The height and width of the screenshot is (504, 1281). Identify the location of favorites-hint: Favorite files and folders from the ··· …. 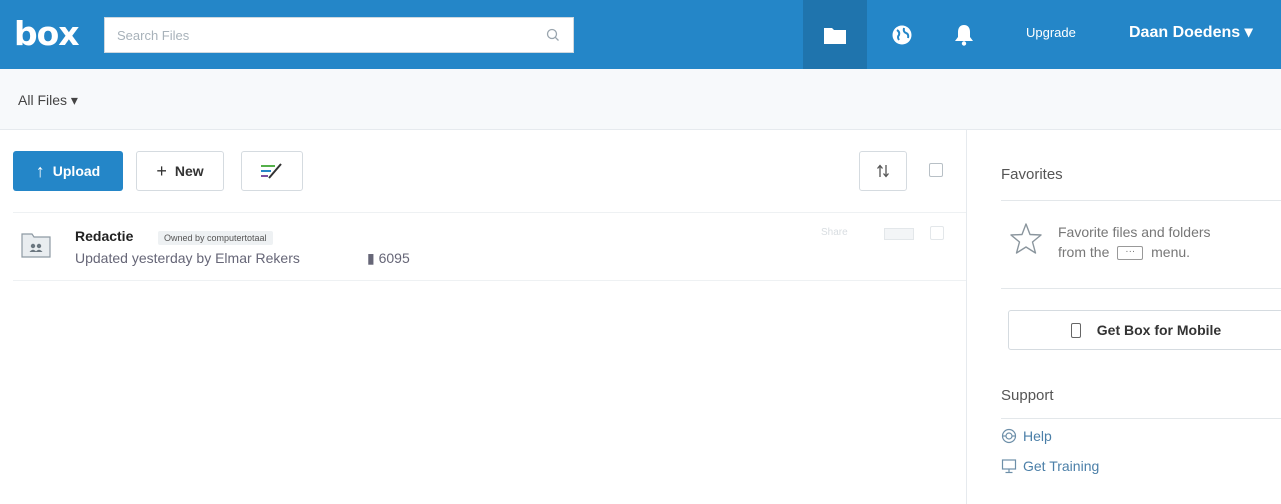
(1163, 242).